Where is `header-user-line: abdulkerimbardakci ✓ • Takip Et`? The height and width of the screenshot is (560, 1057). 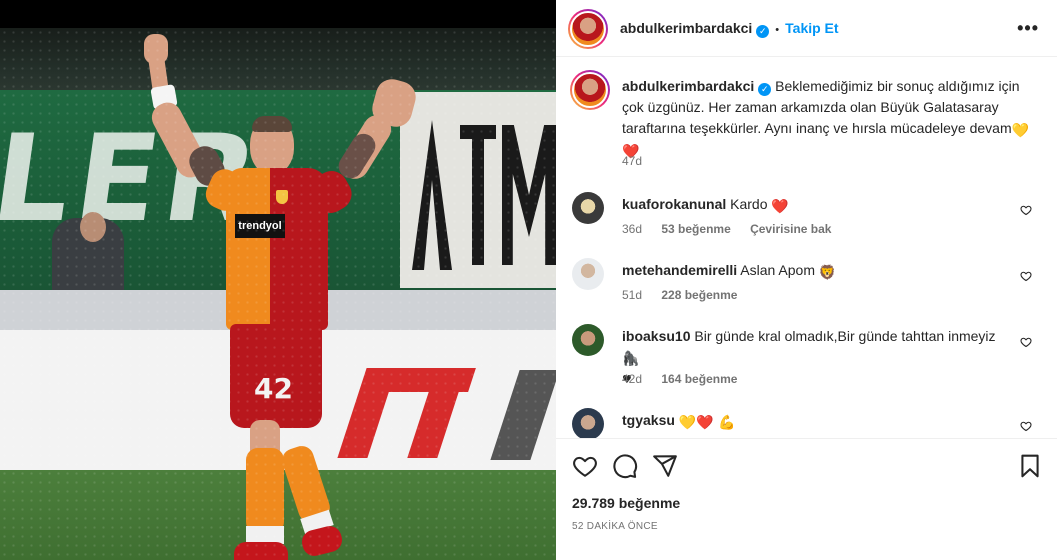 header-user-line: abdulkerimbardakci ✓ • Takip Et is located at coordinates (729, 29).